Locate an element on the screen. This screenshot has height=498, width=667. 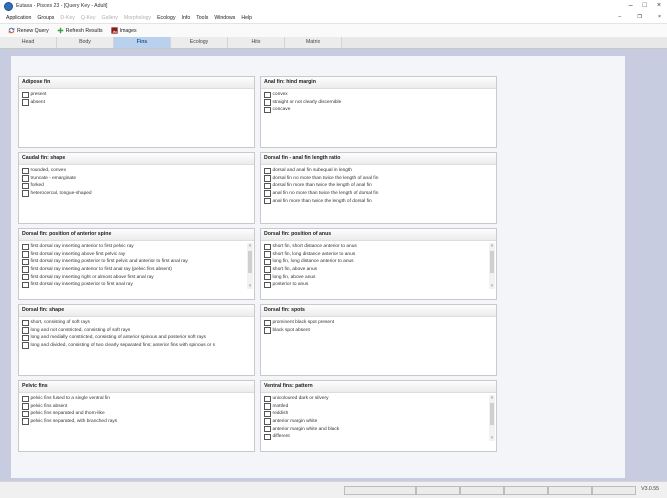
option-item: long fin, long distance anterior to anus is located at coordinates (375, 262).